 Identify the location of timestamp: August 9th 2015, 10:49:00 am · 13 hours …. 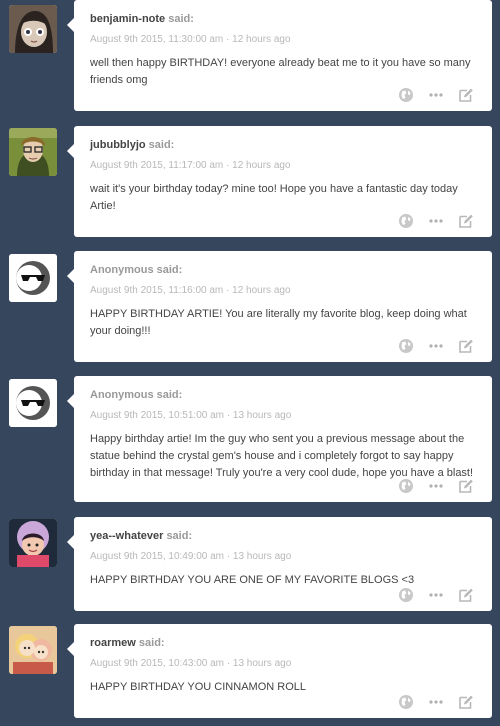
(191, 556).